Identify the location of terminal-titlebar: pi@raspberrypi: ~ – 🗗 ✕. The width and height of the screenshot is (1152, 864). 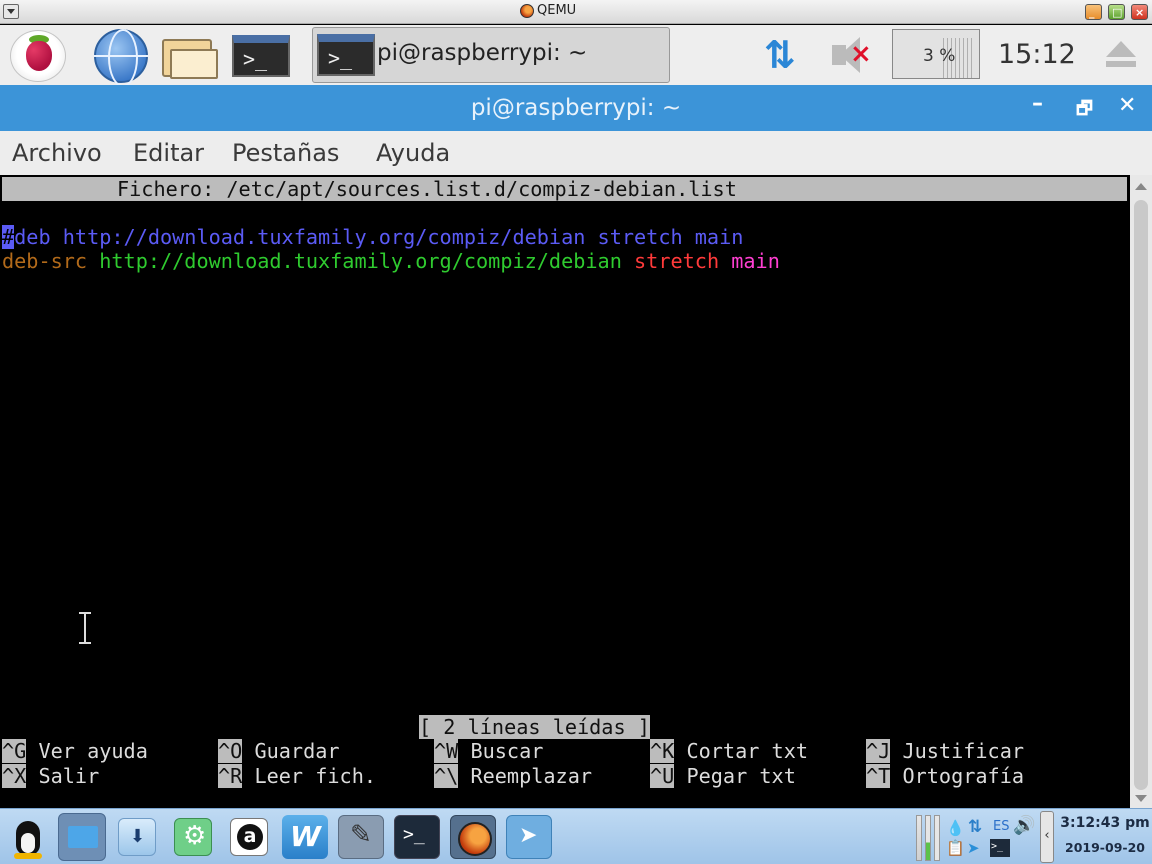
(576, 108).